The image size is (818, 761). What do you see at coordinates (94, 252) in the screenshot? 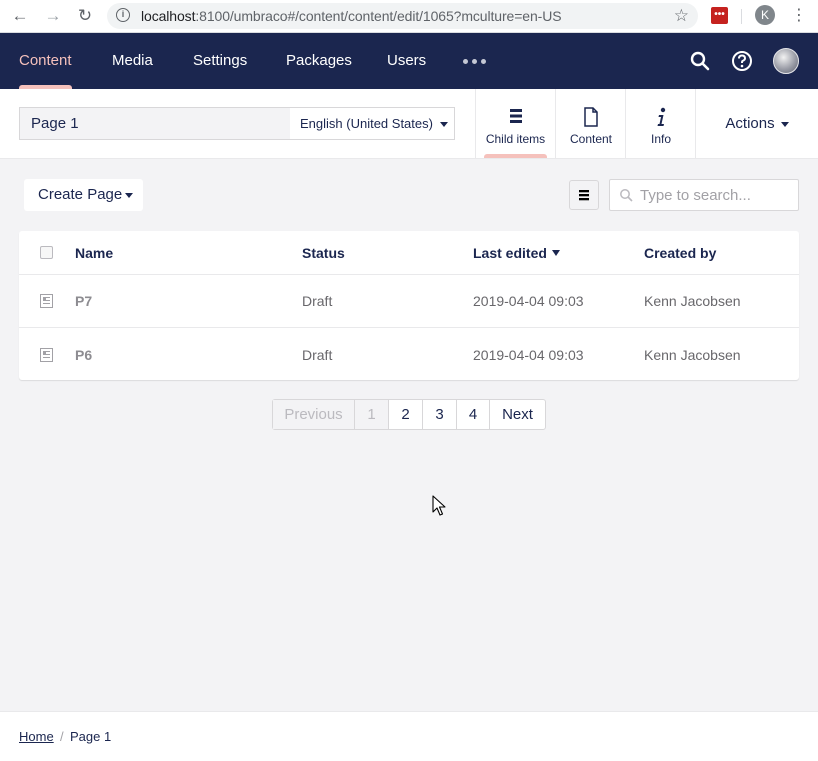
I see `column-header-name: Name` at bounding box center [94, 252].